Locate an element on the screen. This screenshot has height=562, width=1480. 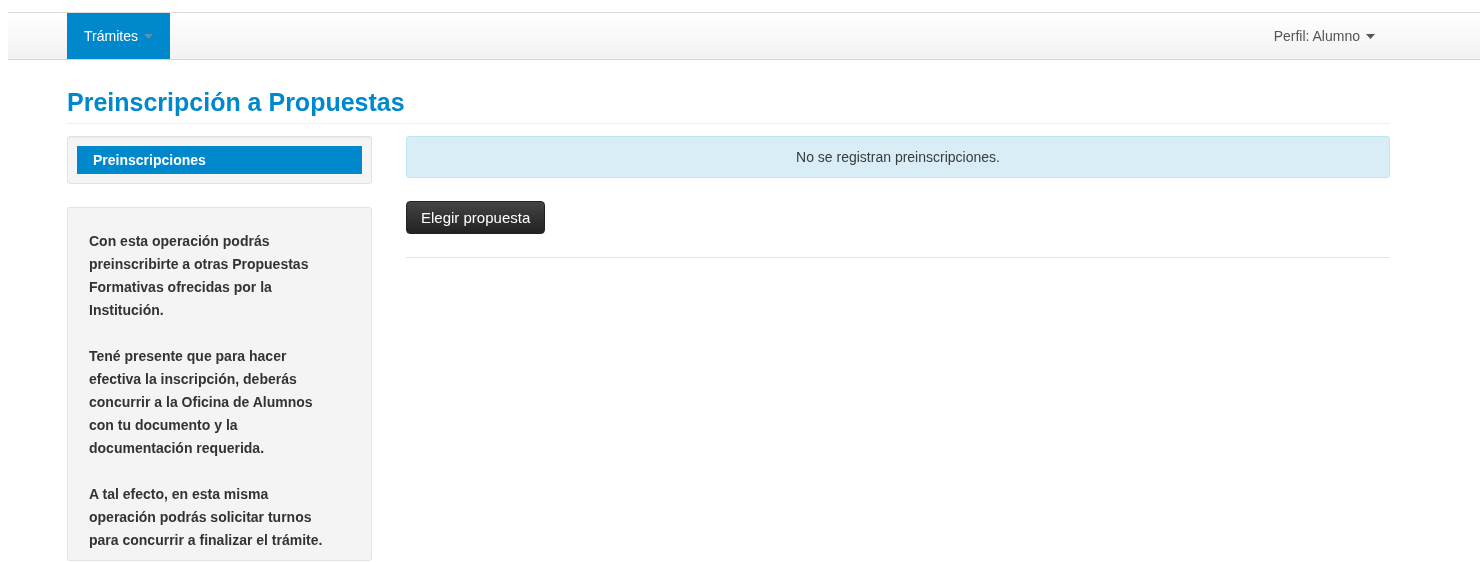
help-paragraph: Con esta operación podrás preinscribirte a otras Propuestas Formativas ofrecidas por la Institución. is located at coordinates (199, 276).